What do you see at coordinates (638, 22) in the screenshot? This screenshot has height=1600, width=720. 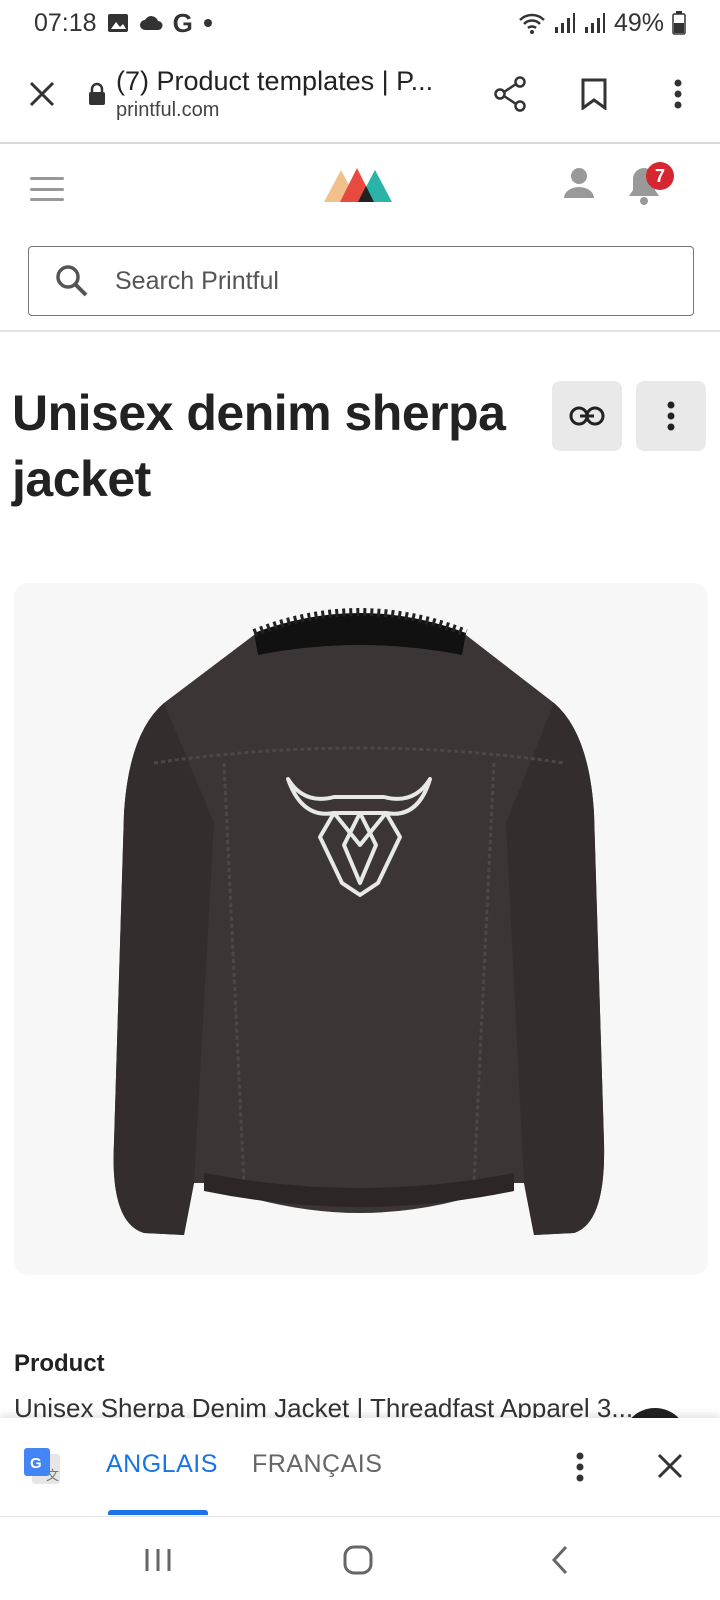 I see `battery-percent: 49%` at bounding box center [638, 22].